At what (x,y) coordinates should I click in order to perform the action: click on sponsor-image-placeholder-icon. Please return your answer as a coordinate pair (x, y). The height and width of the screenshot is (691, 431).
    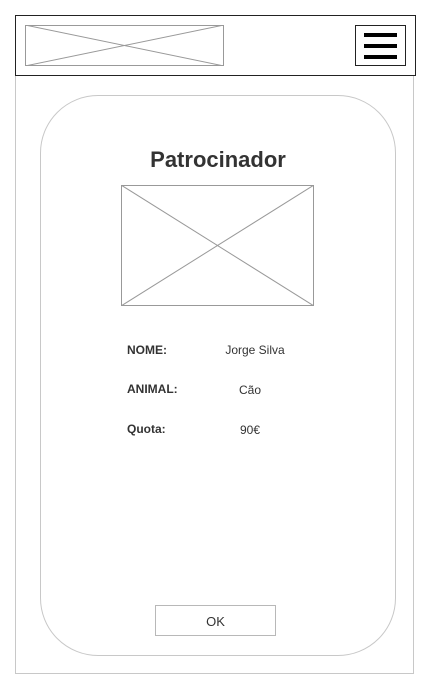
    Looking at the image, I should click on (217, 245).